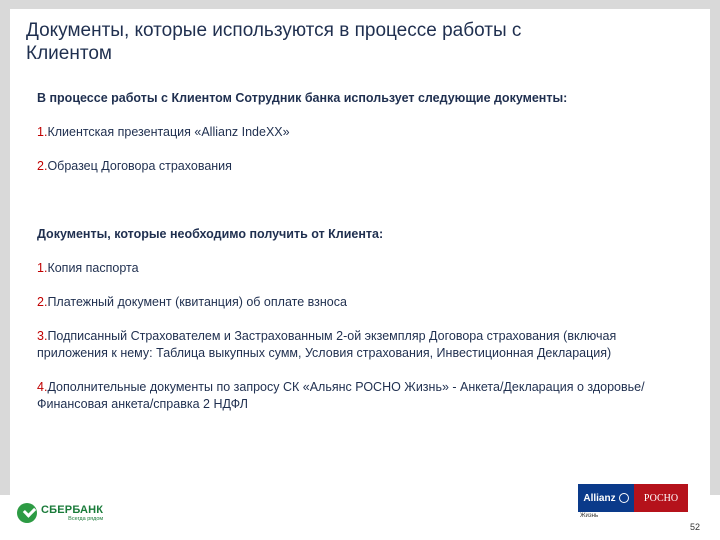 Image resolution: width=720 pixels, height=540 pixels. I want to click on list-number: 3., so click(42, 336).